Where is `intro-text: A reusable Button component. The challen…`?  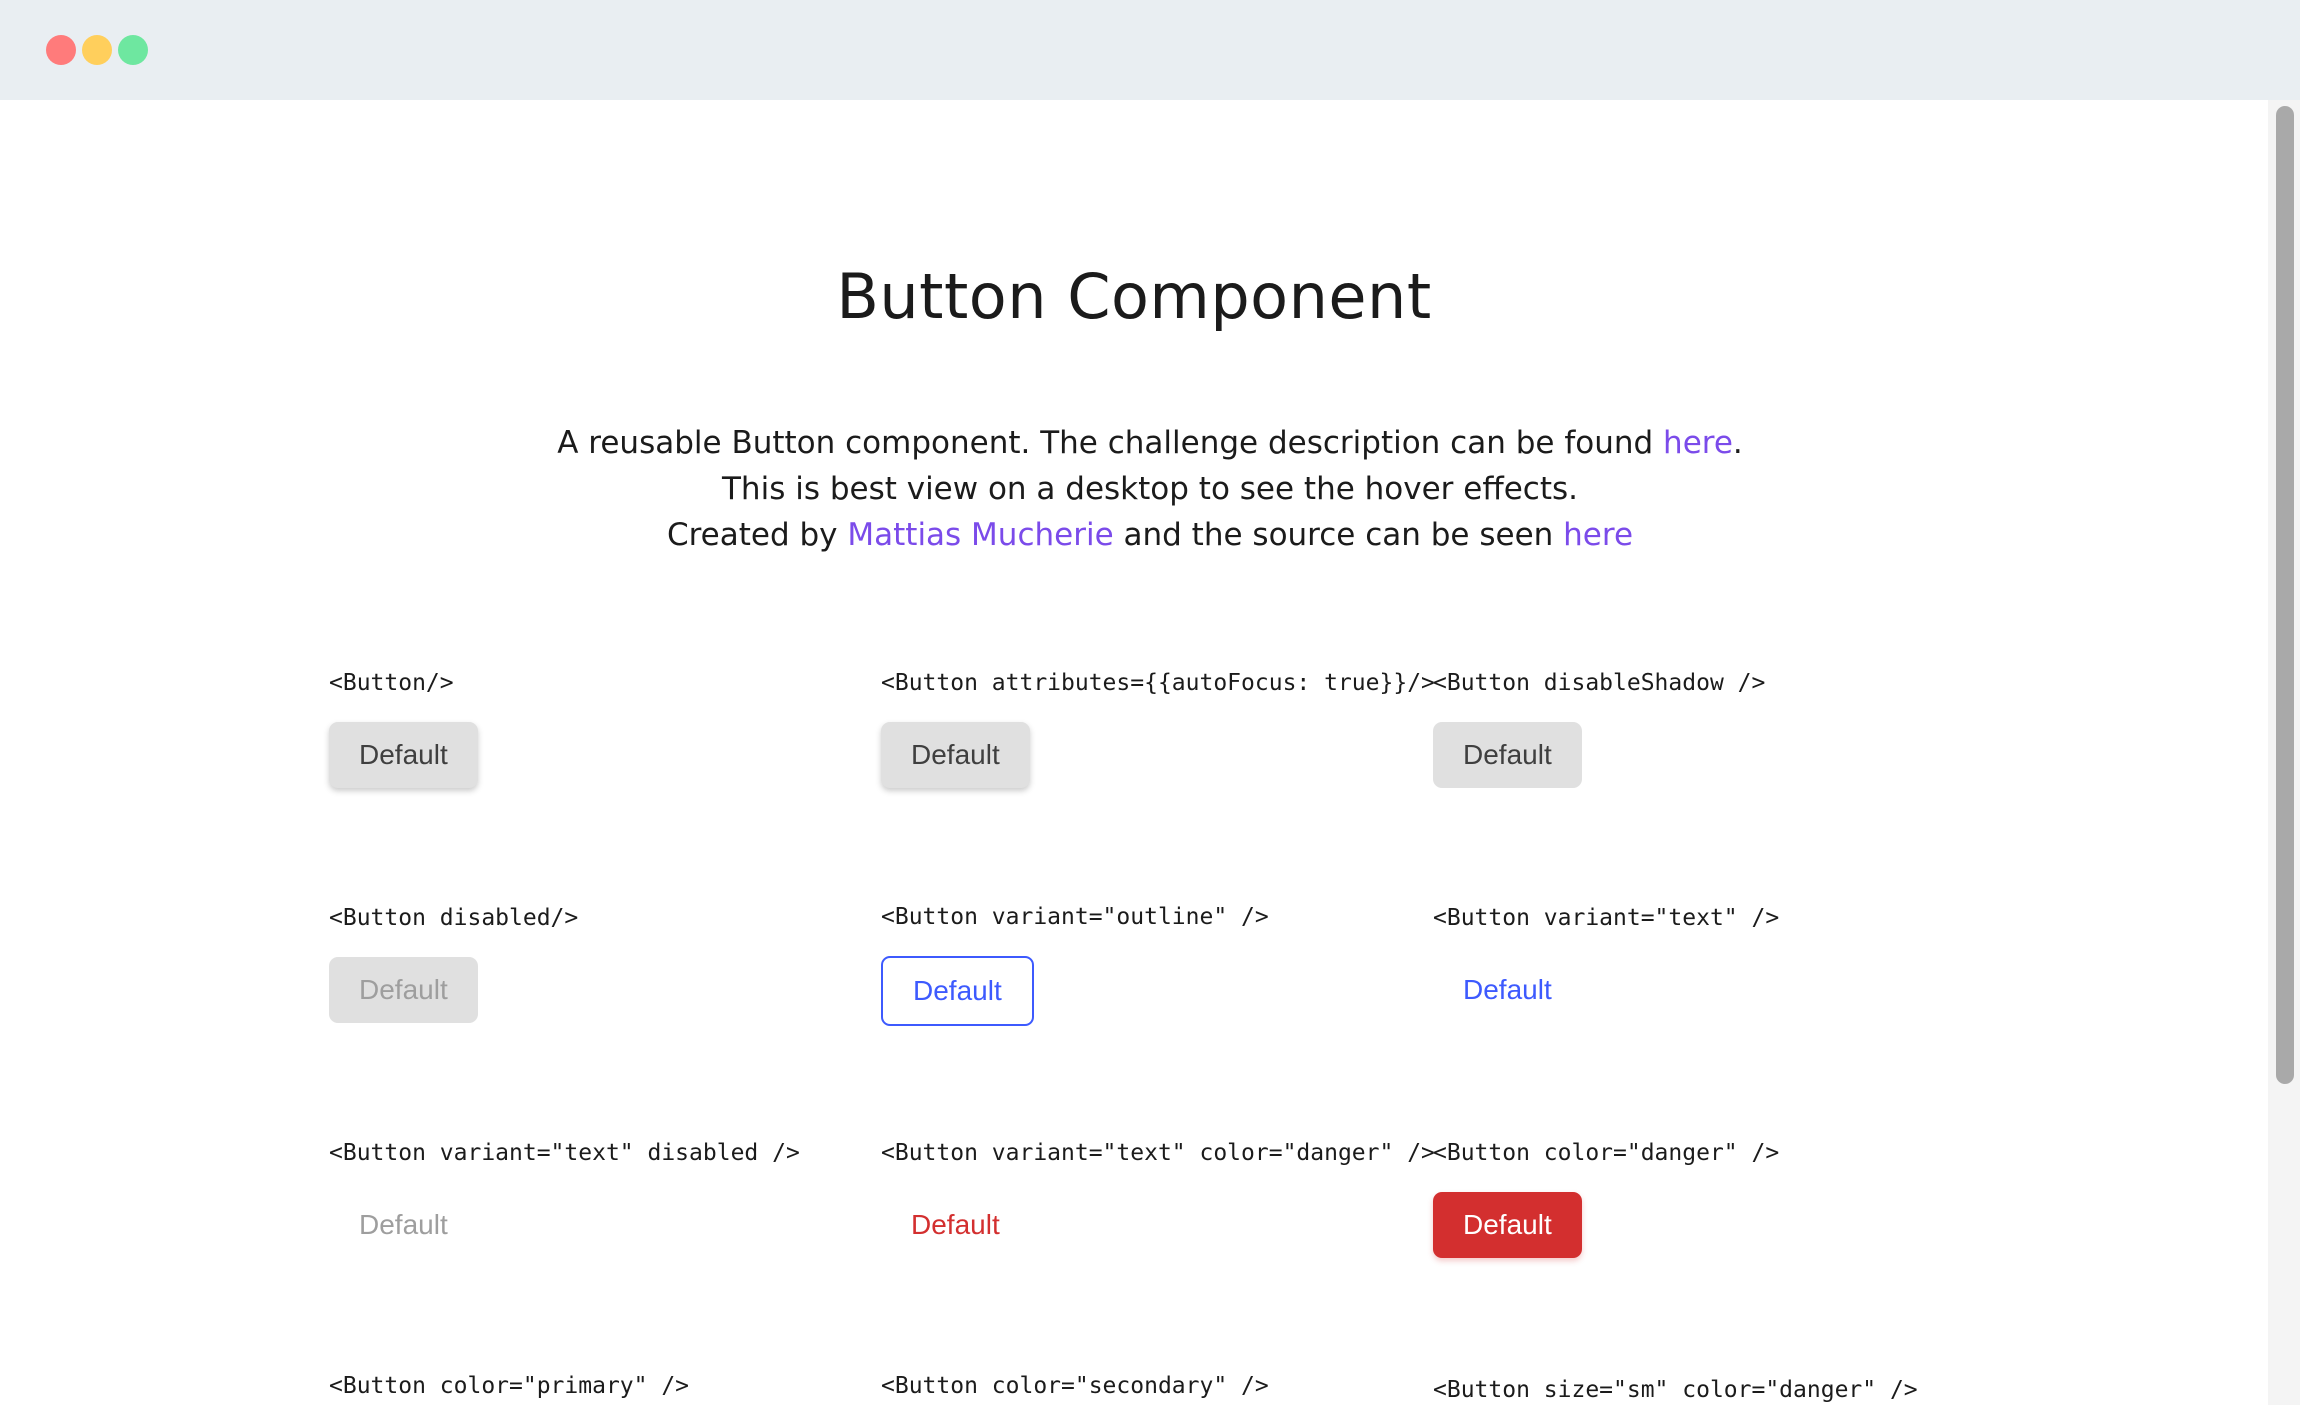
intro-text: A reusable Button component. The challen… is located at coordinates (1150, 489).